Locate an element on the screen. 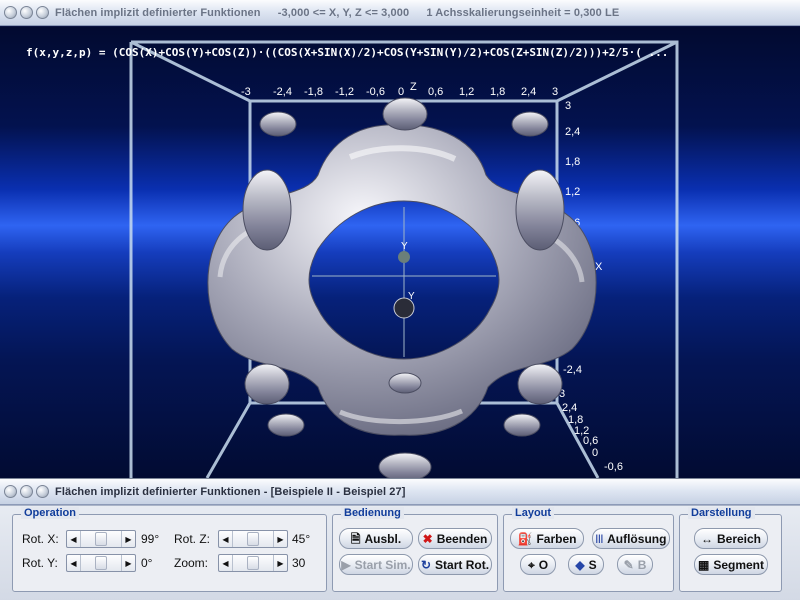 The width and height of the screenshot is (800, 600). ausblenden-button: 🗎 Ausbl. is located at coordinates (376, 538).